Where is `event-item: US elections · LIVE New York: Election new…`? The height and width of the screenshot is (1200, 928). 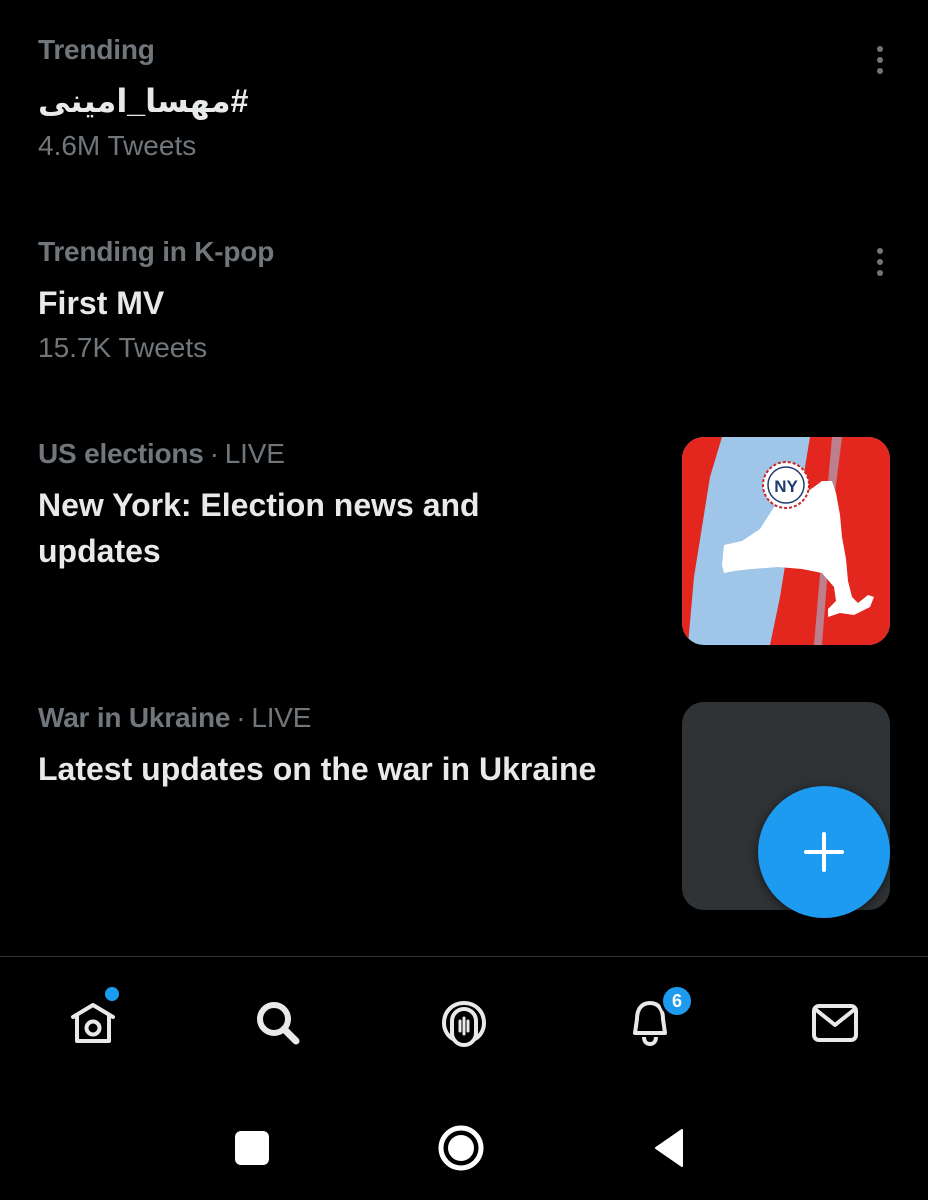 event-item: US elections · LIVE New York: Election new… is located at coordinates (353, 506).